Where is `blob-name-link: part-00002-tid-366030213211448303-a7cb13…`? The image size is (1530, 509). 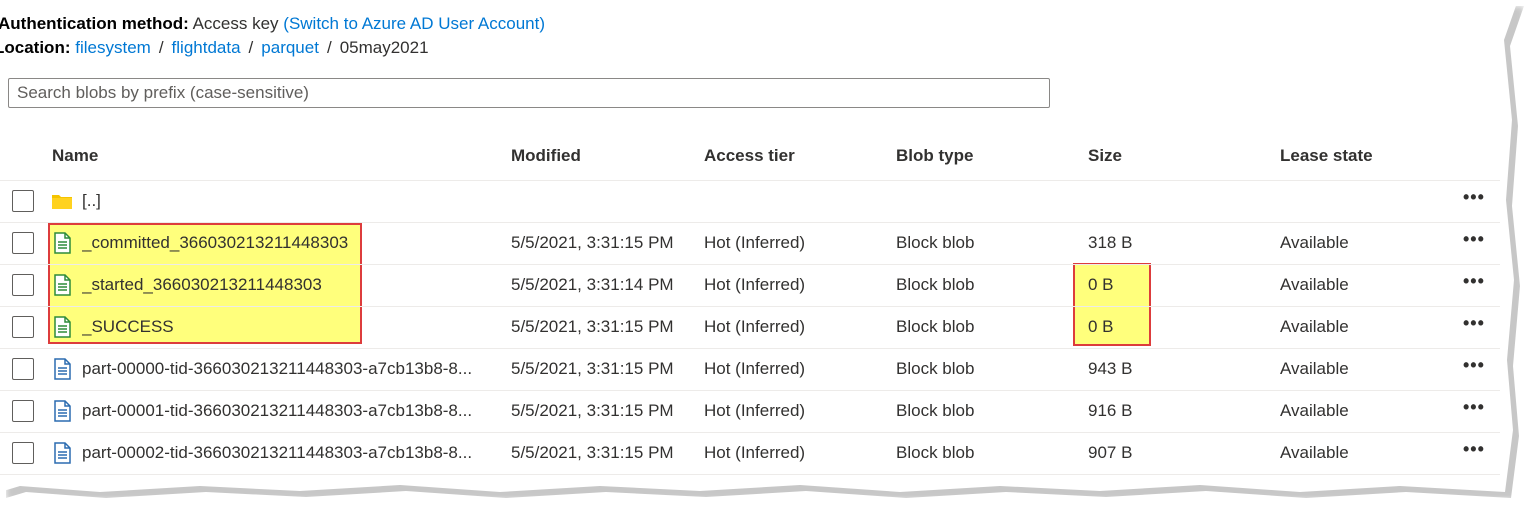
blob-name-link: part-00002-tid-366030213211448303-a7cb13… is located at coordinates (277, 453).